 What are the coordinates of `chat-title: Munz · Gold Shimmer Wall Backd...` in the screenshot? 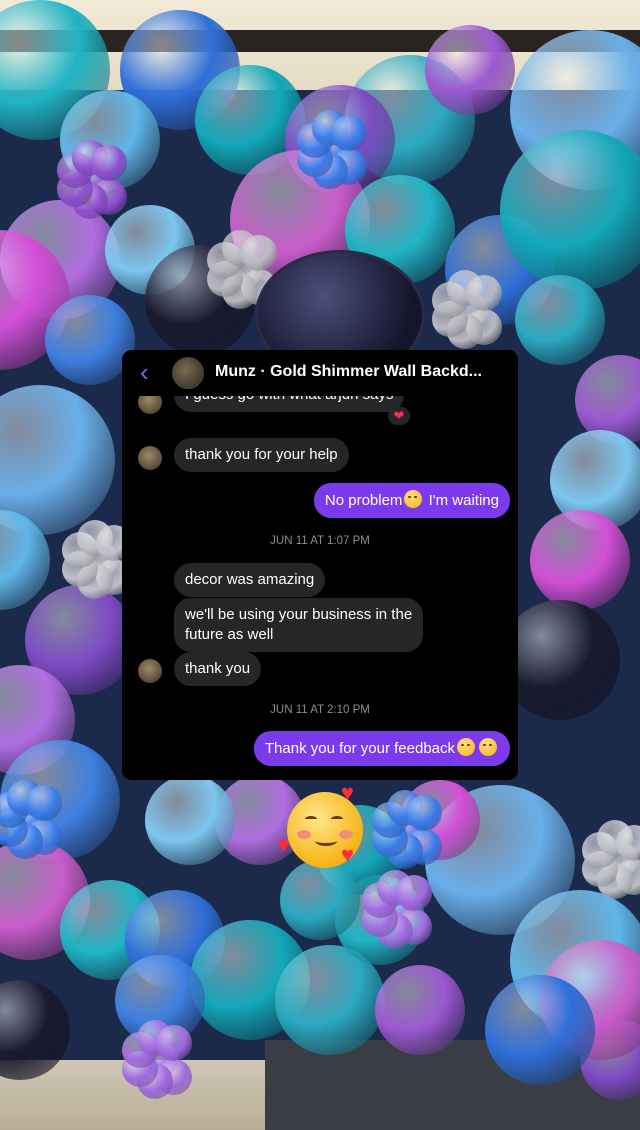 It's located at (348, 372).